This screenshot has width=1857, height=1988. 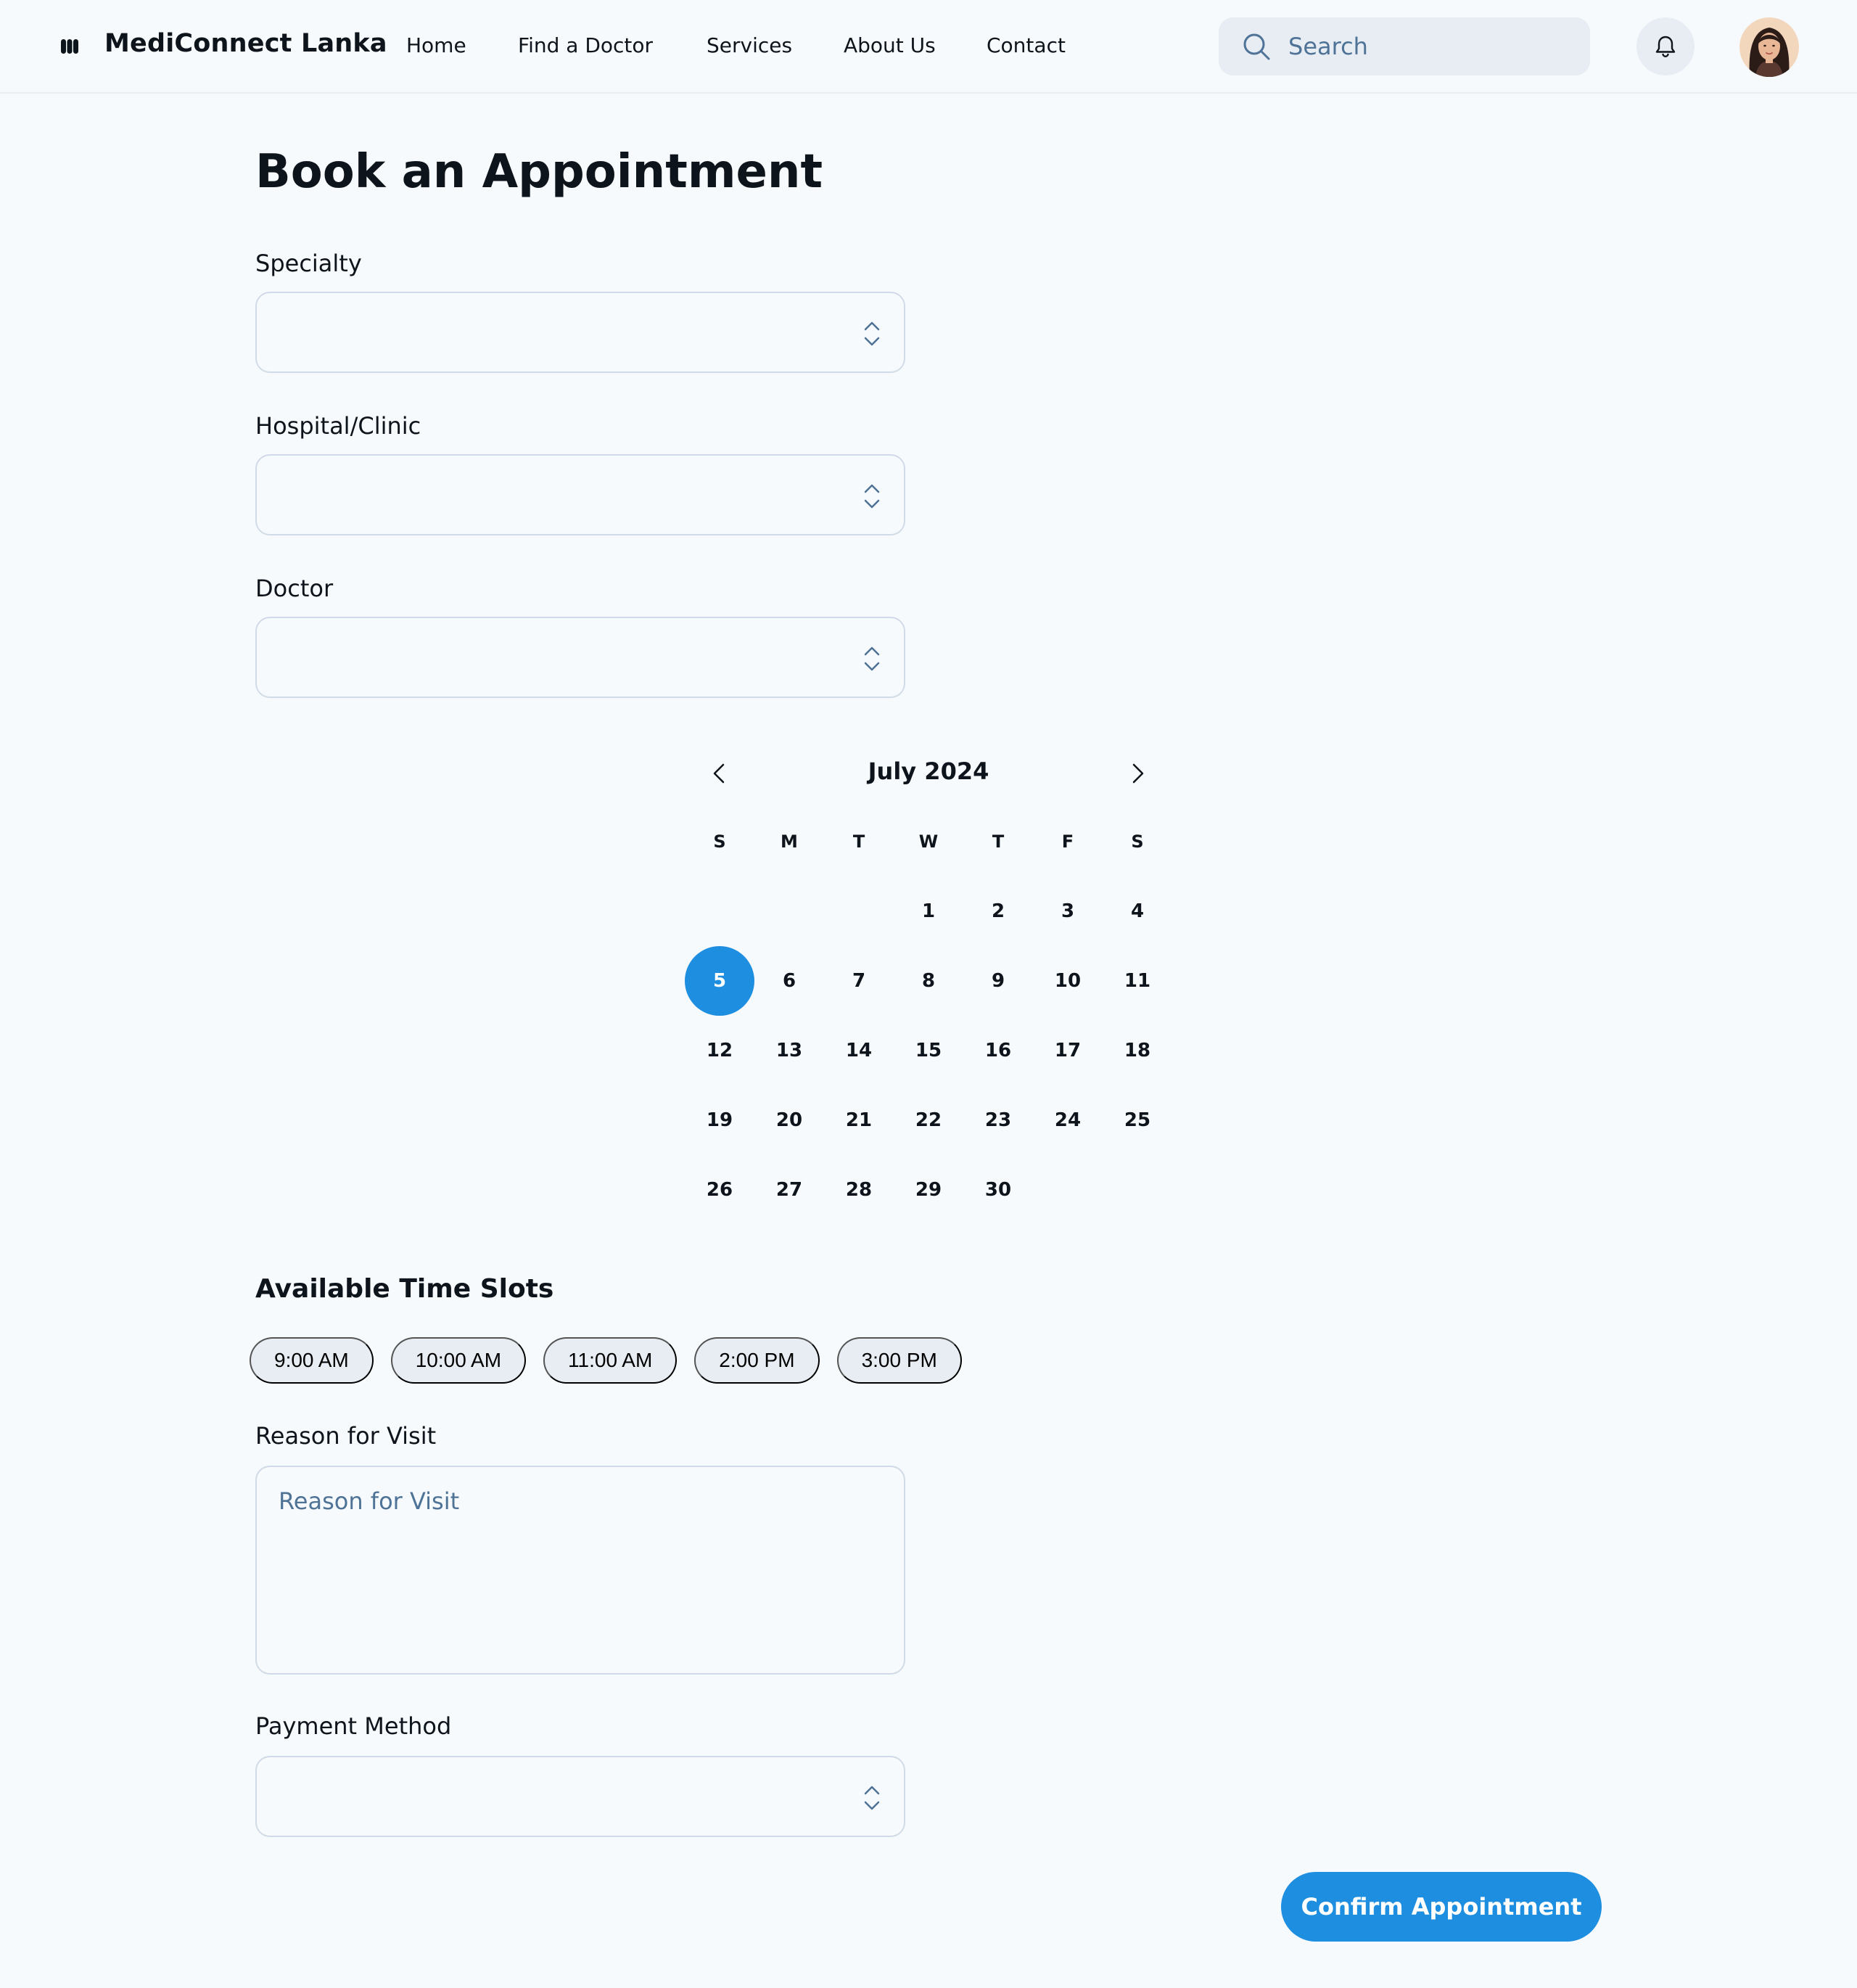 I want to click on brand-name: MediConnect Lanka, so click(x=245, y=43).